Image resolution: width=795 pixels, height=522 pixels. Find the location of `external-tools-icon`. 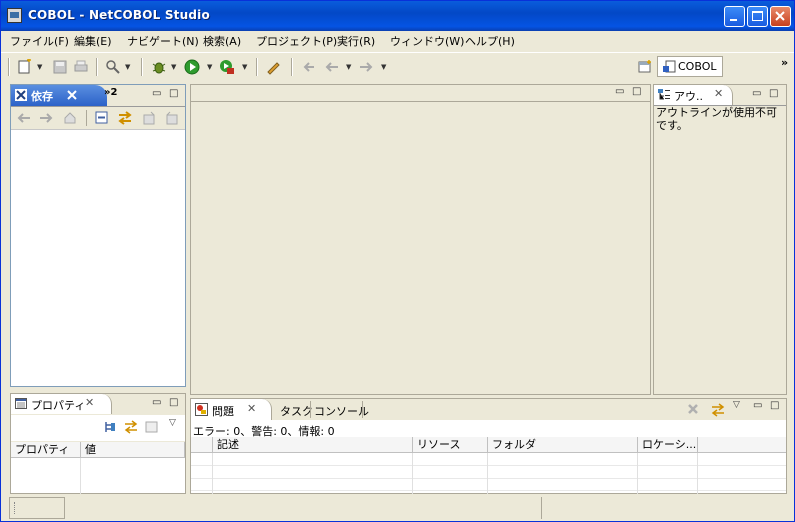

external-tools-icon is located at coordinates (227, 67).